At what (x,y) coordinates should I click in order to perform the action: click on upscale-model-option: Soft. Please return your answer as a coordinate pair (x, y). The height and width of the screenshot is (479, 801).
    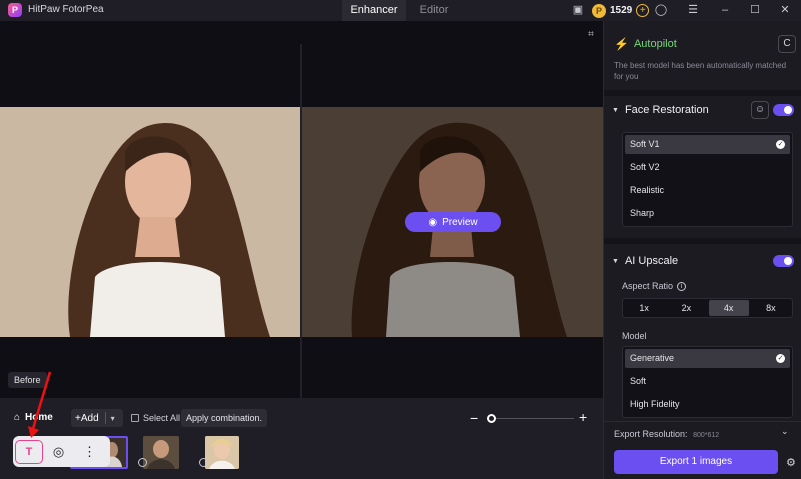
    Looking at the image, I should click on (707, 381).